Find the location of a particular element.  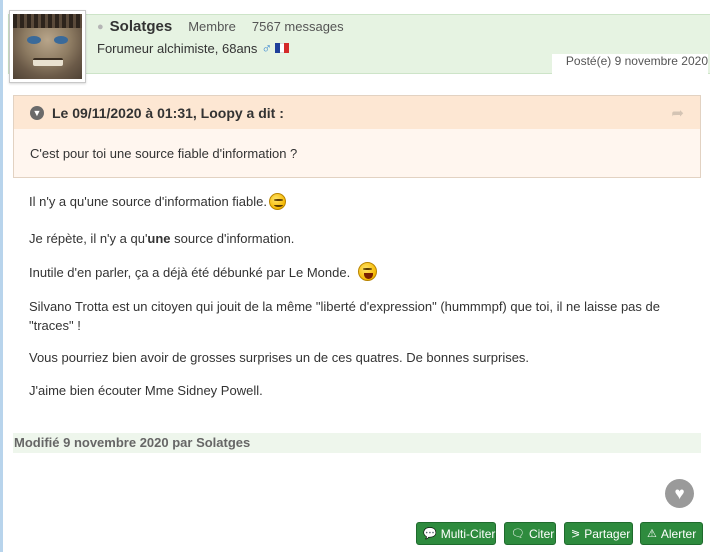

comment-icon: 🗨 is located at coordinates (518, 534).